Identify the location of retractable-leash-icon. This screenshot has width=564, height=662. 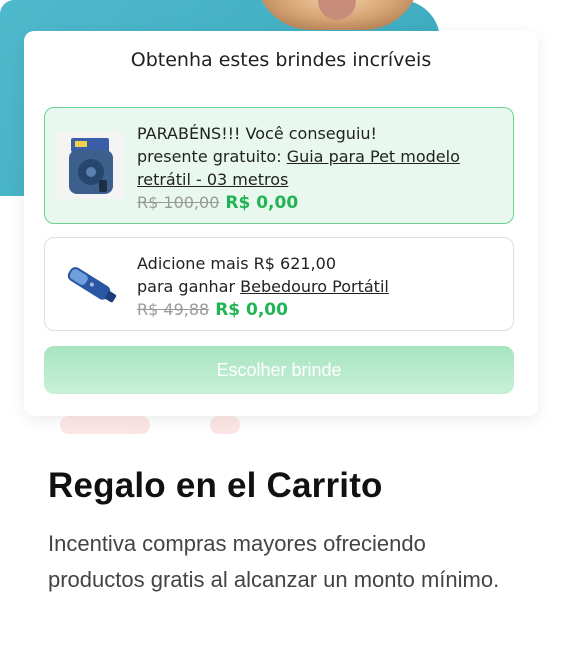
(90, 165).